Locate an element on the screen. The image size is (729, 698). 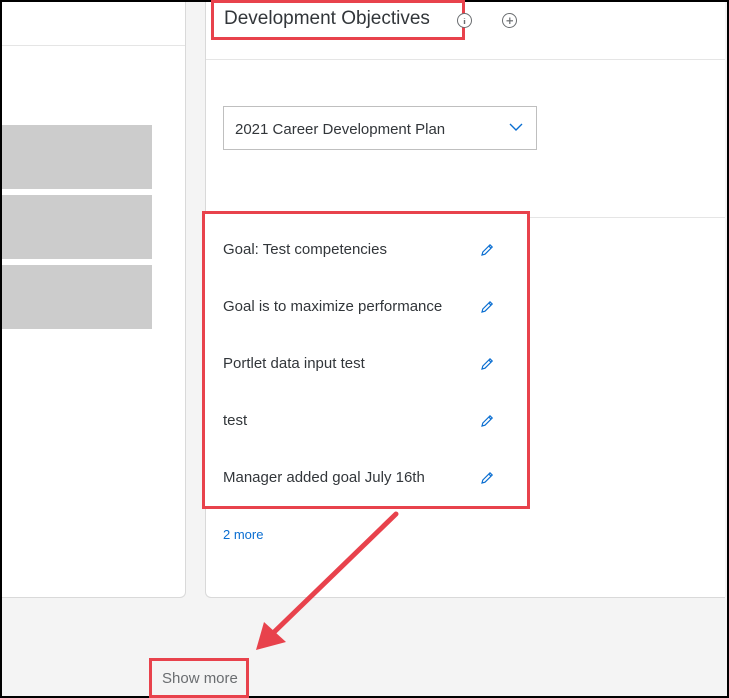
show-more-highlight: Show more is located at coordinates (199, 678).